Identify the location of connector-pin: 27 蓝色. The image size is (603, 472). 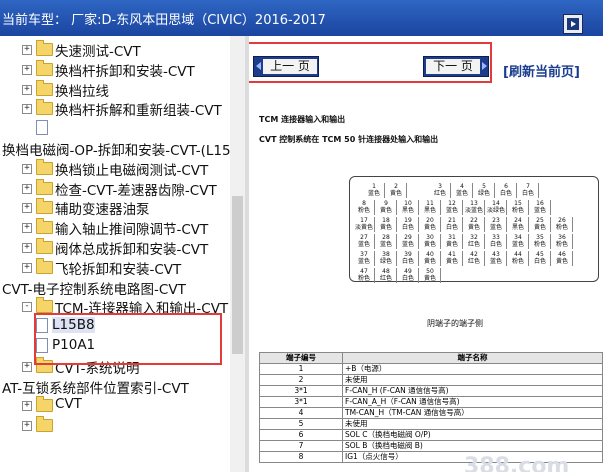
(364, 241).